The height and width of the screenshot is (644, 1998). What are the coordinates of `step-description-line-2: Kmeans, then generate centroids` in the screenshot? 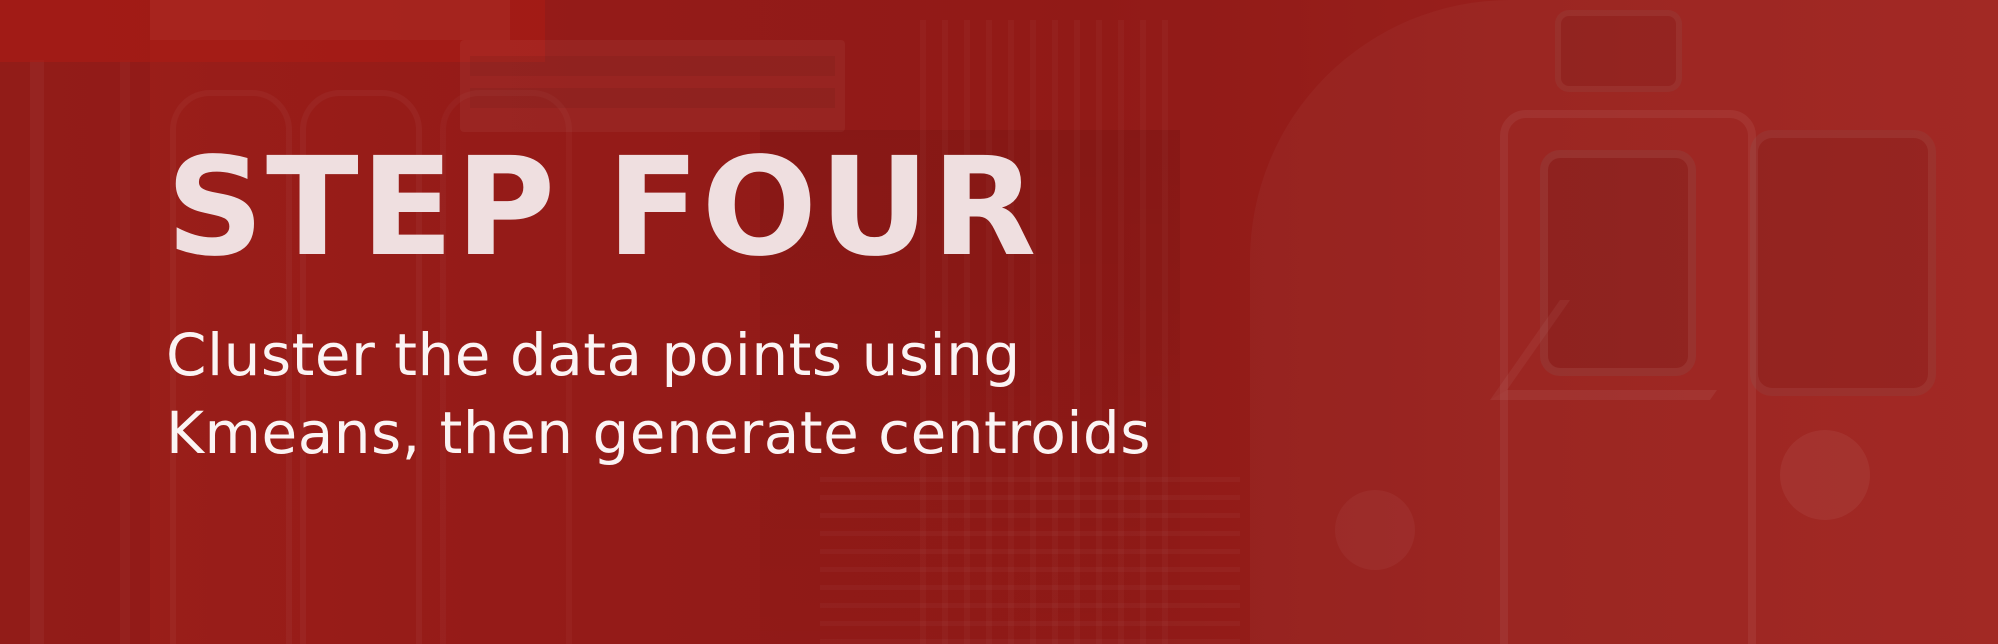 It's located at (658, 433).